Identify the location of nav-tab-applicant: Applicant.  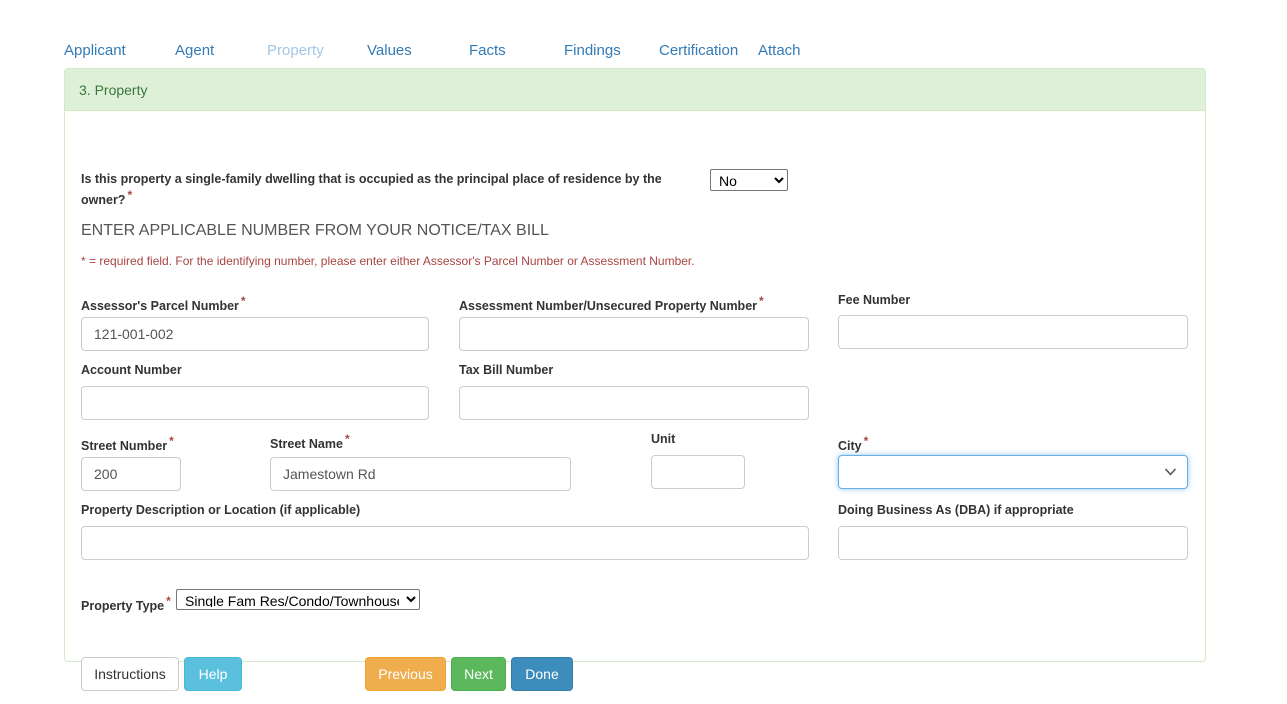
(95, 51).